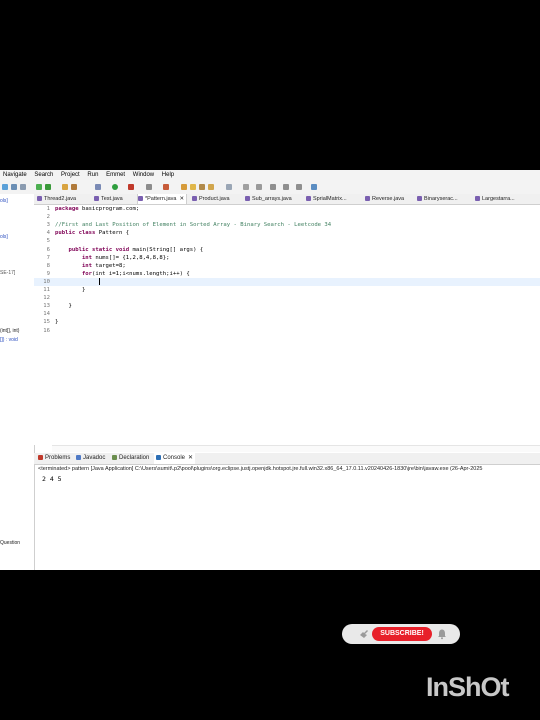 This screenshot has height=720, width=540. What do you see at coordinates (14, 187) in the screenshot?
I see `save-icon` at bounding box center [14, 187].